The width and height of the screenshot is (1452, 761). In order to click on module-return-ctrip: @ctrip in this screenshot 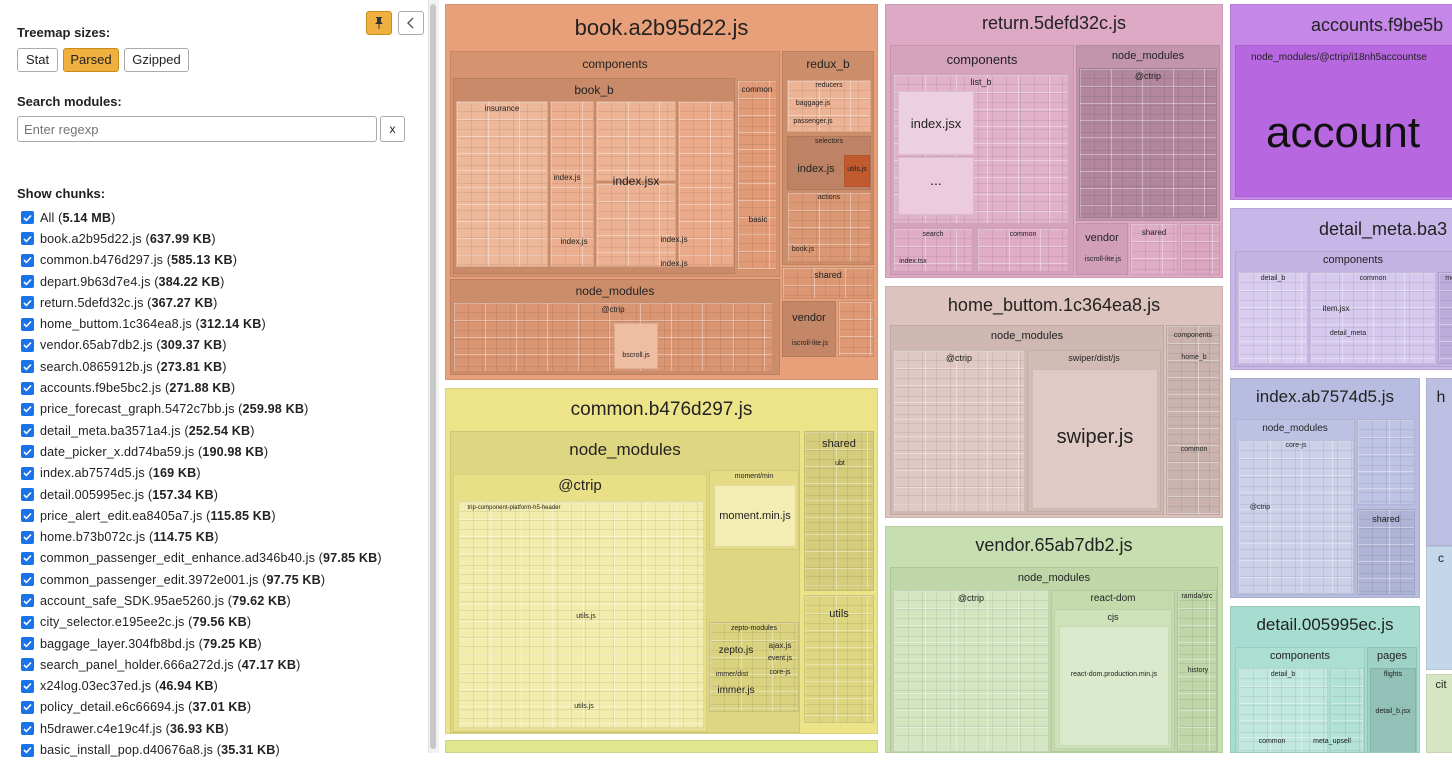, I will do `click(1148, 143)`.